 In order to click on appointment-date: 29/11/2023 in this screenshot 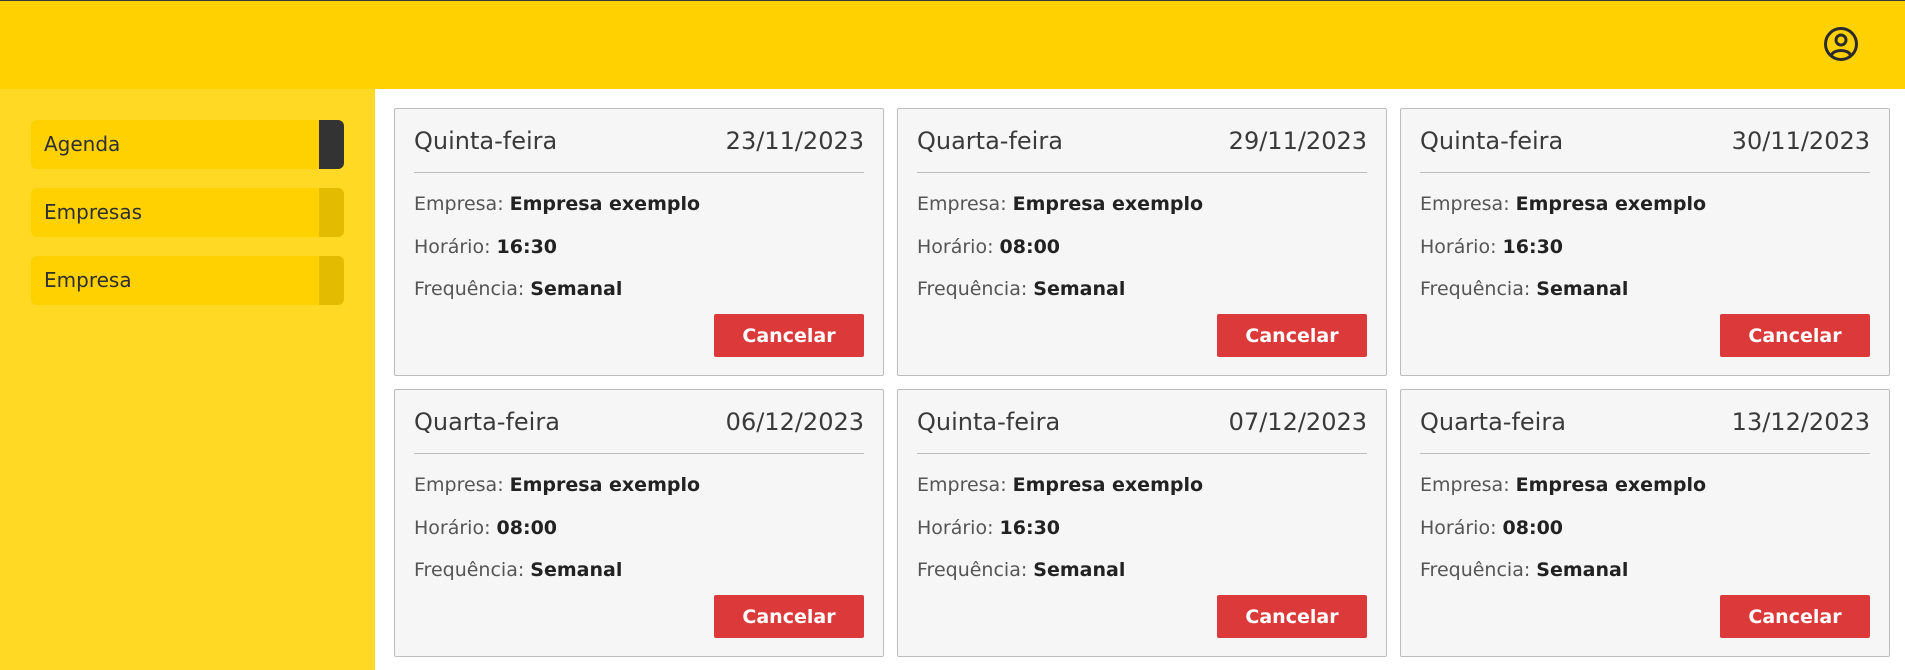, I will do `click(1297, 141)`.